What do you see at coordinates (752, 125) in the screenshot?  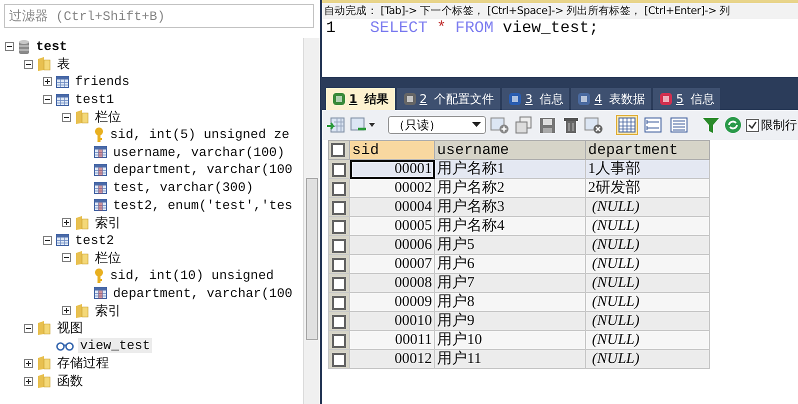 I see `checkbox` at bounding box center [752, 125].